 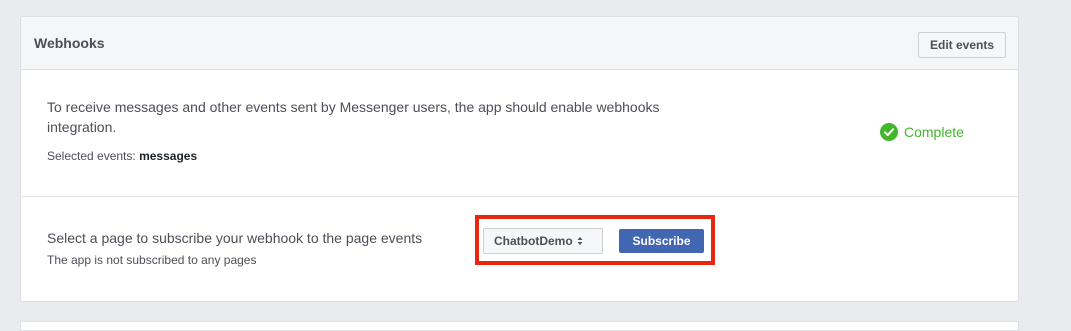 I want to click on selected-events: Selected events: messages, so click(x=122, y=156).